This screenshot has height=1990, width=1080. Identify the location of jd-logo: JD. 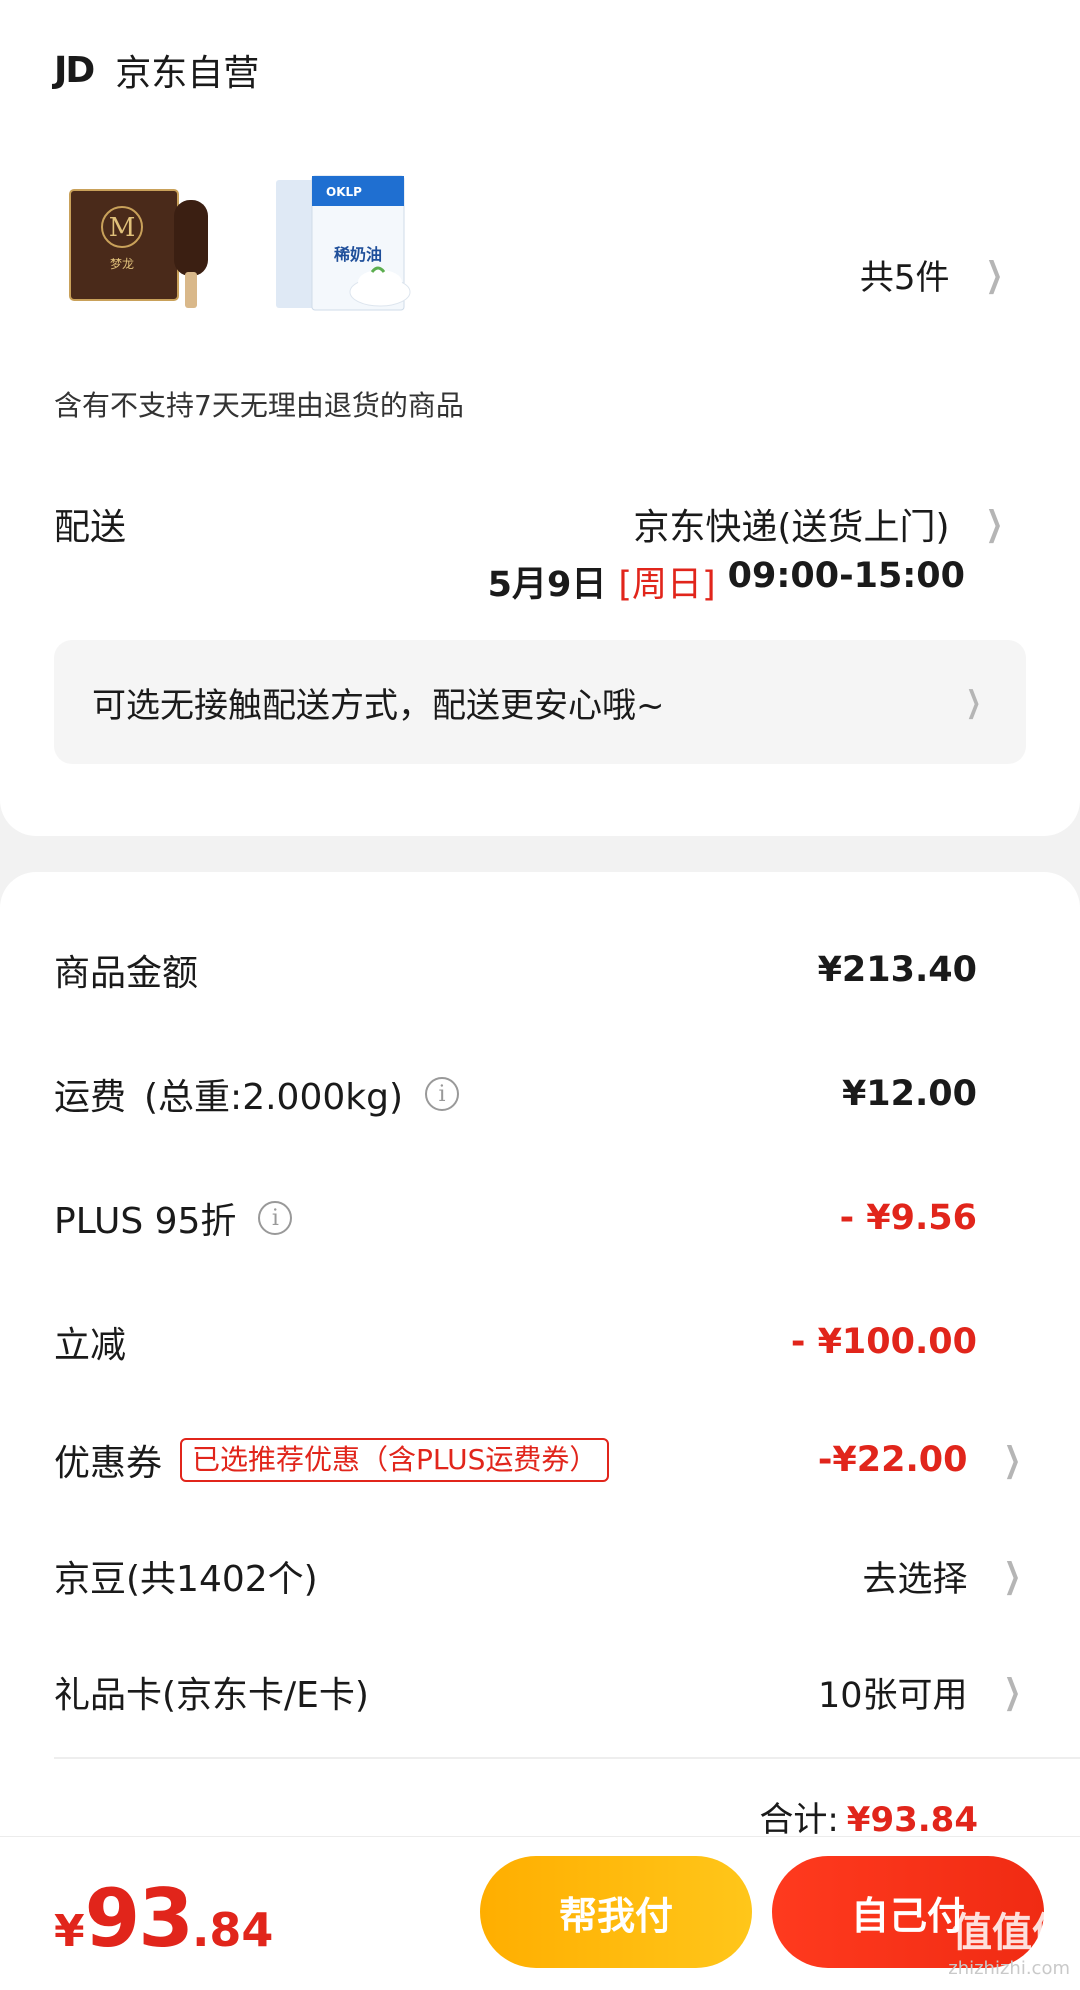
(74, 70).